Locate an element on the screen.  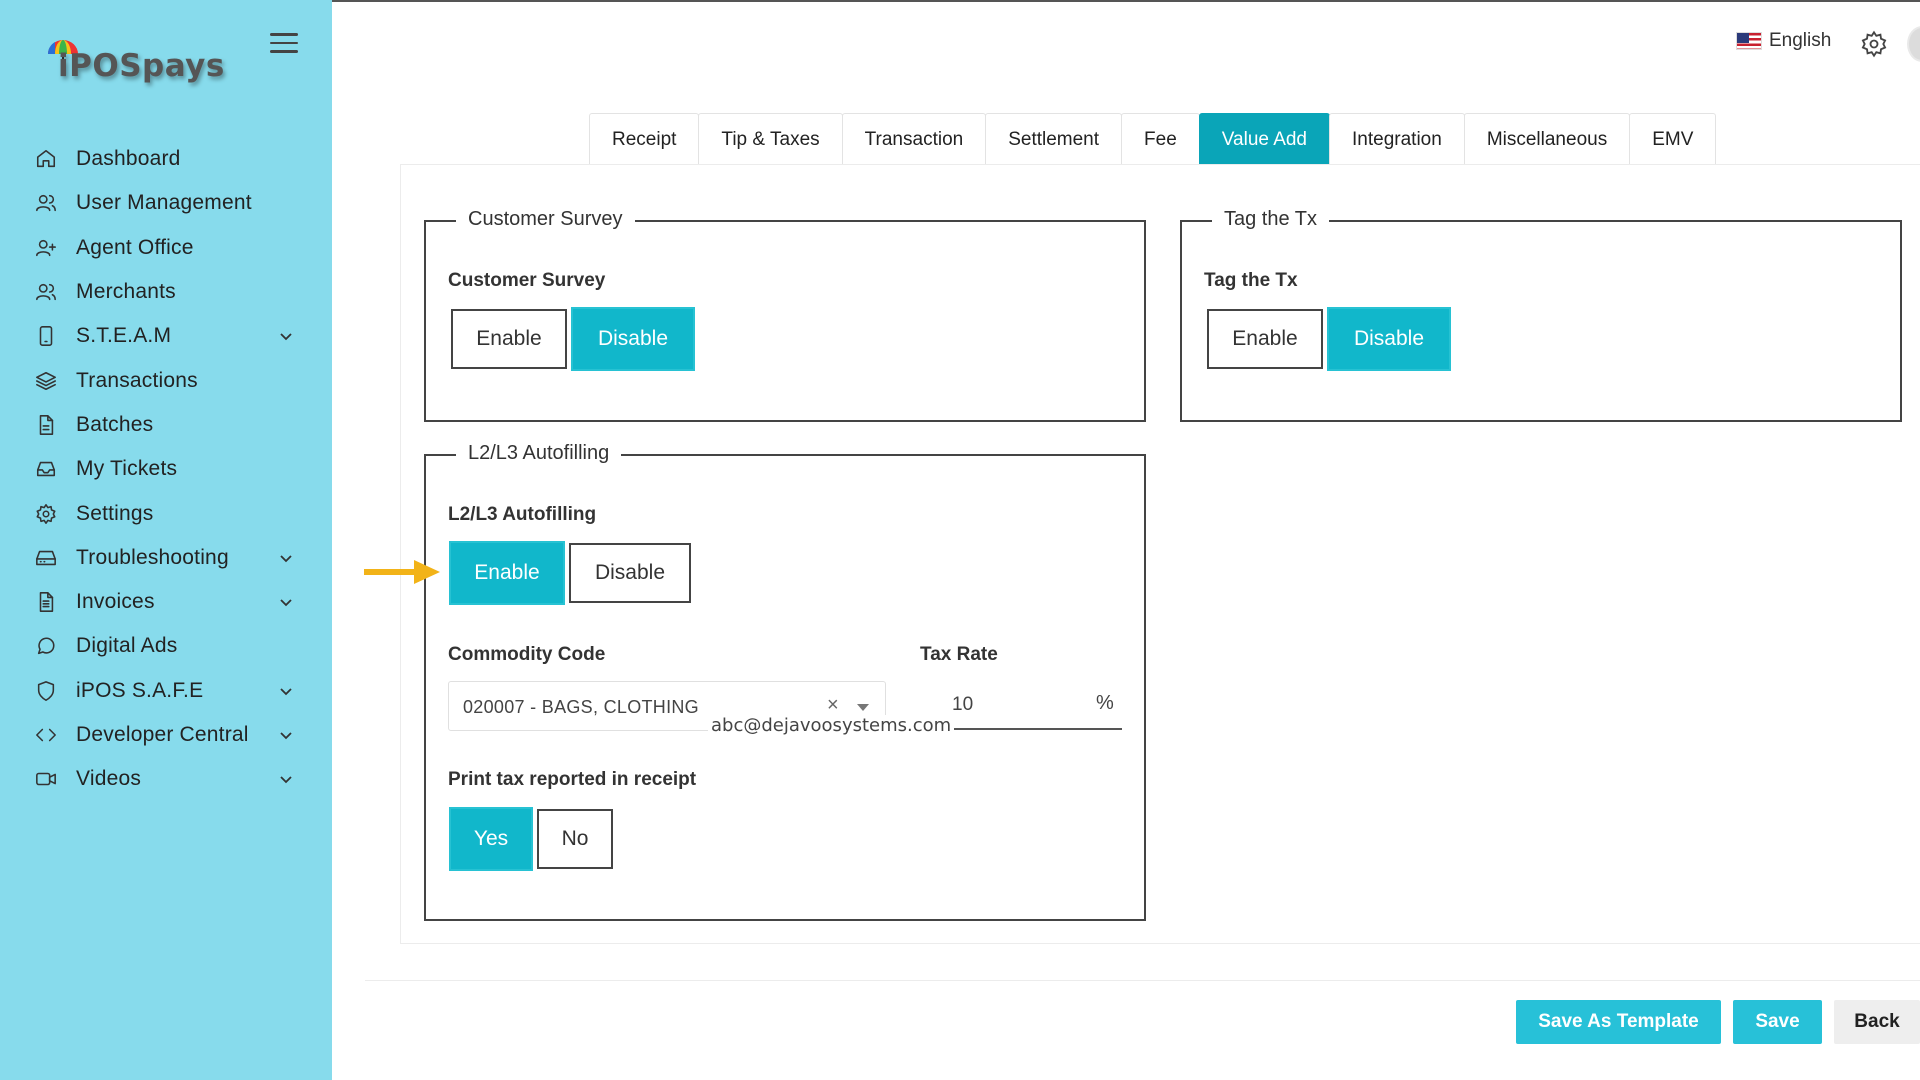
sidebar-item-user-management: User Management is located at coordinates (166, 203).